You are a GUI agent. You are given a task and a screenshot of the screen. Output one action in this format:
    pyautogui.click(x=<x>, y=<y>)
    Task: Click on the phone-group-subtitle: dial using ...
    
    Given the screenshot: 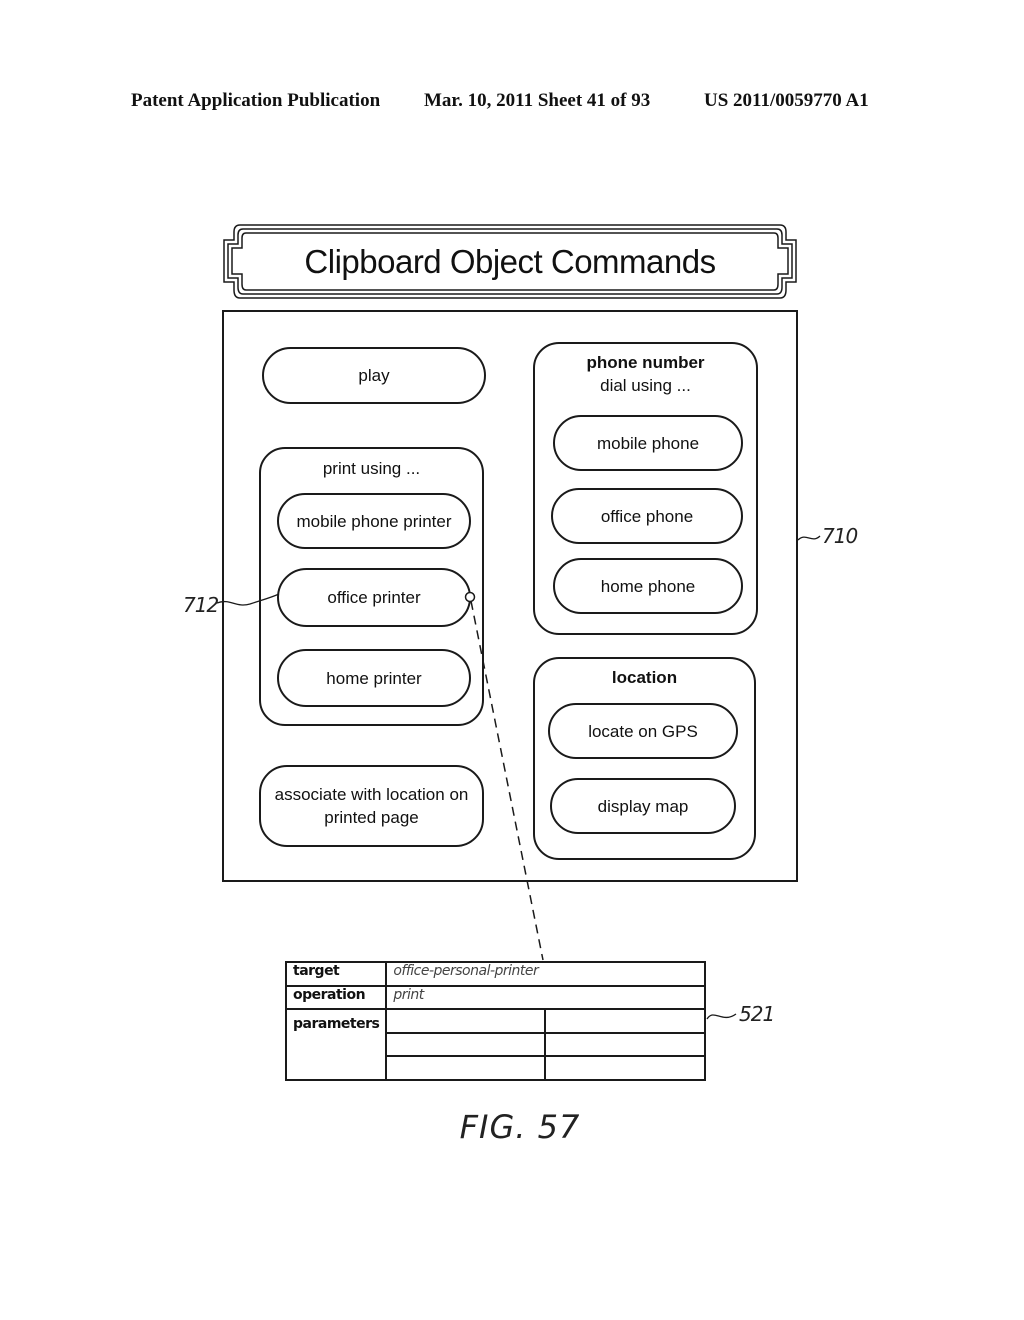 What is the action you would take?
    pyautogui.click(x=645, y=385)
    